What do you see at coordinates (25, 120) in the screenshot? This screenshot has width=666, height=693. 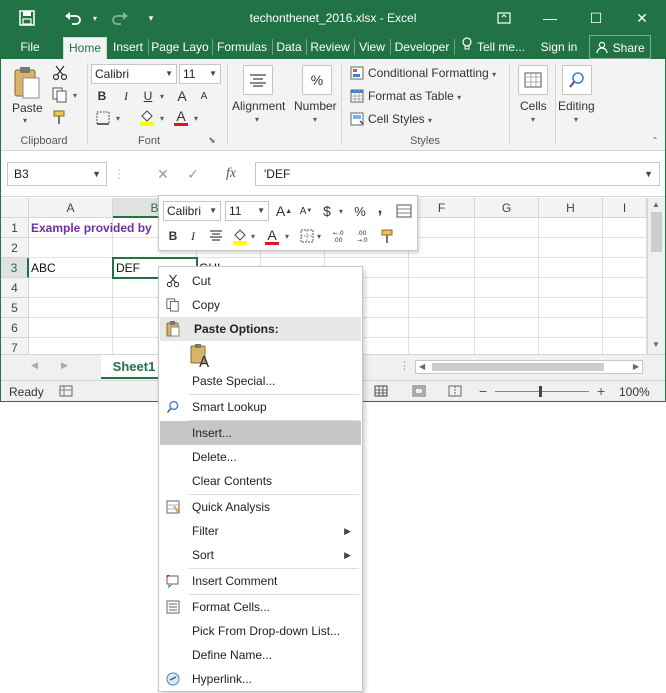 I see `paste-dropdown-icon: ▾` at bounding box center [25, 120].